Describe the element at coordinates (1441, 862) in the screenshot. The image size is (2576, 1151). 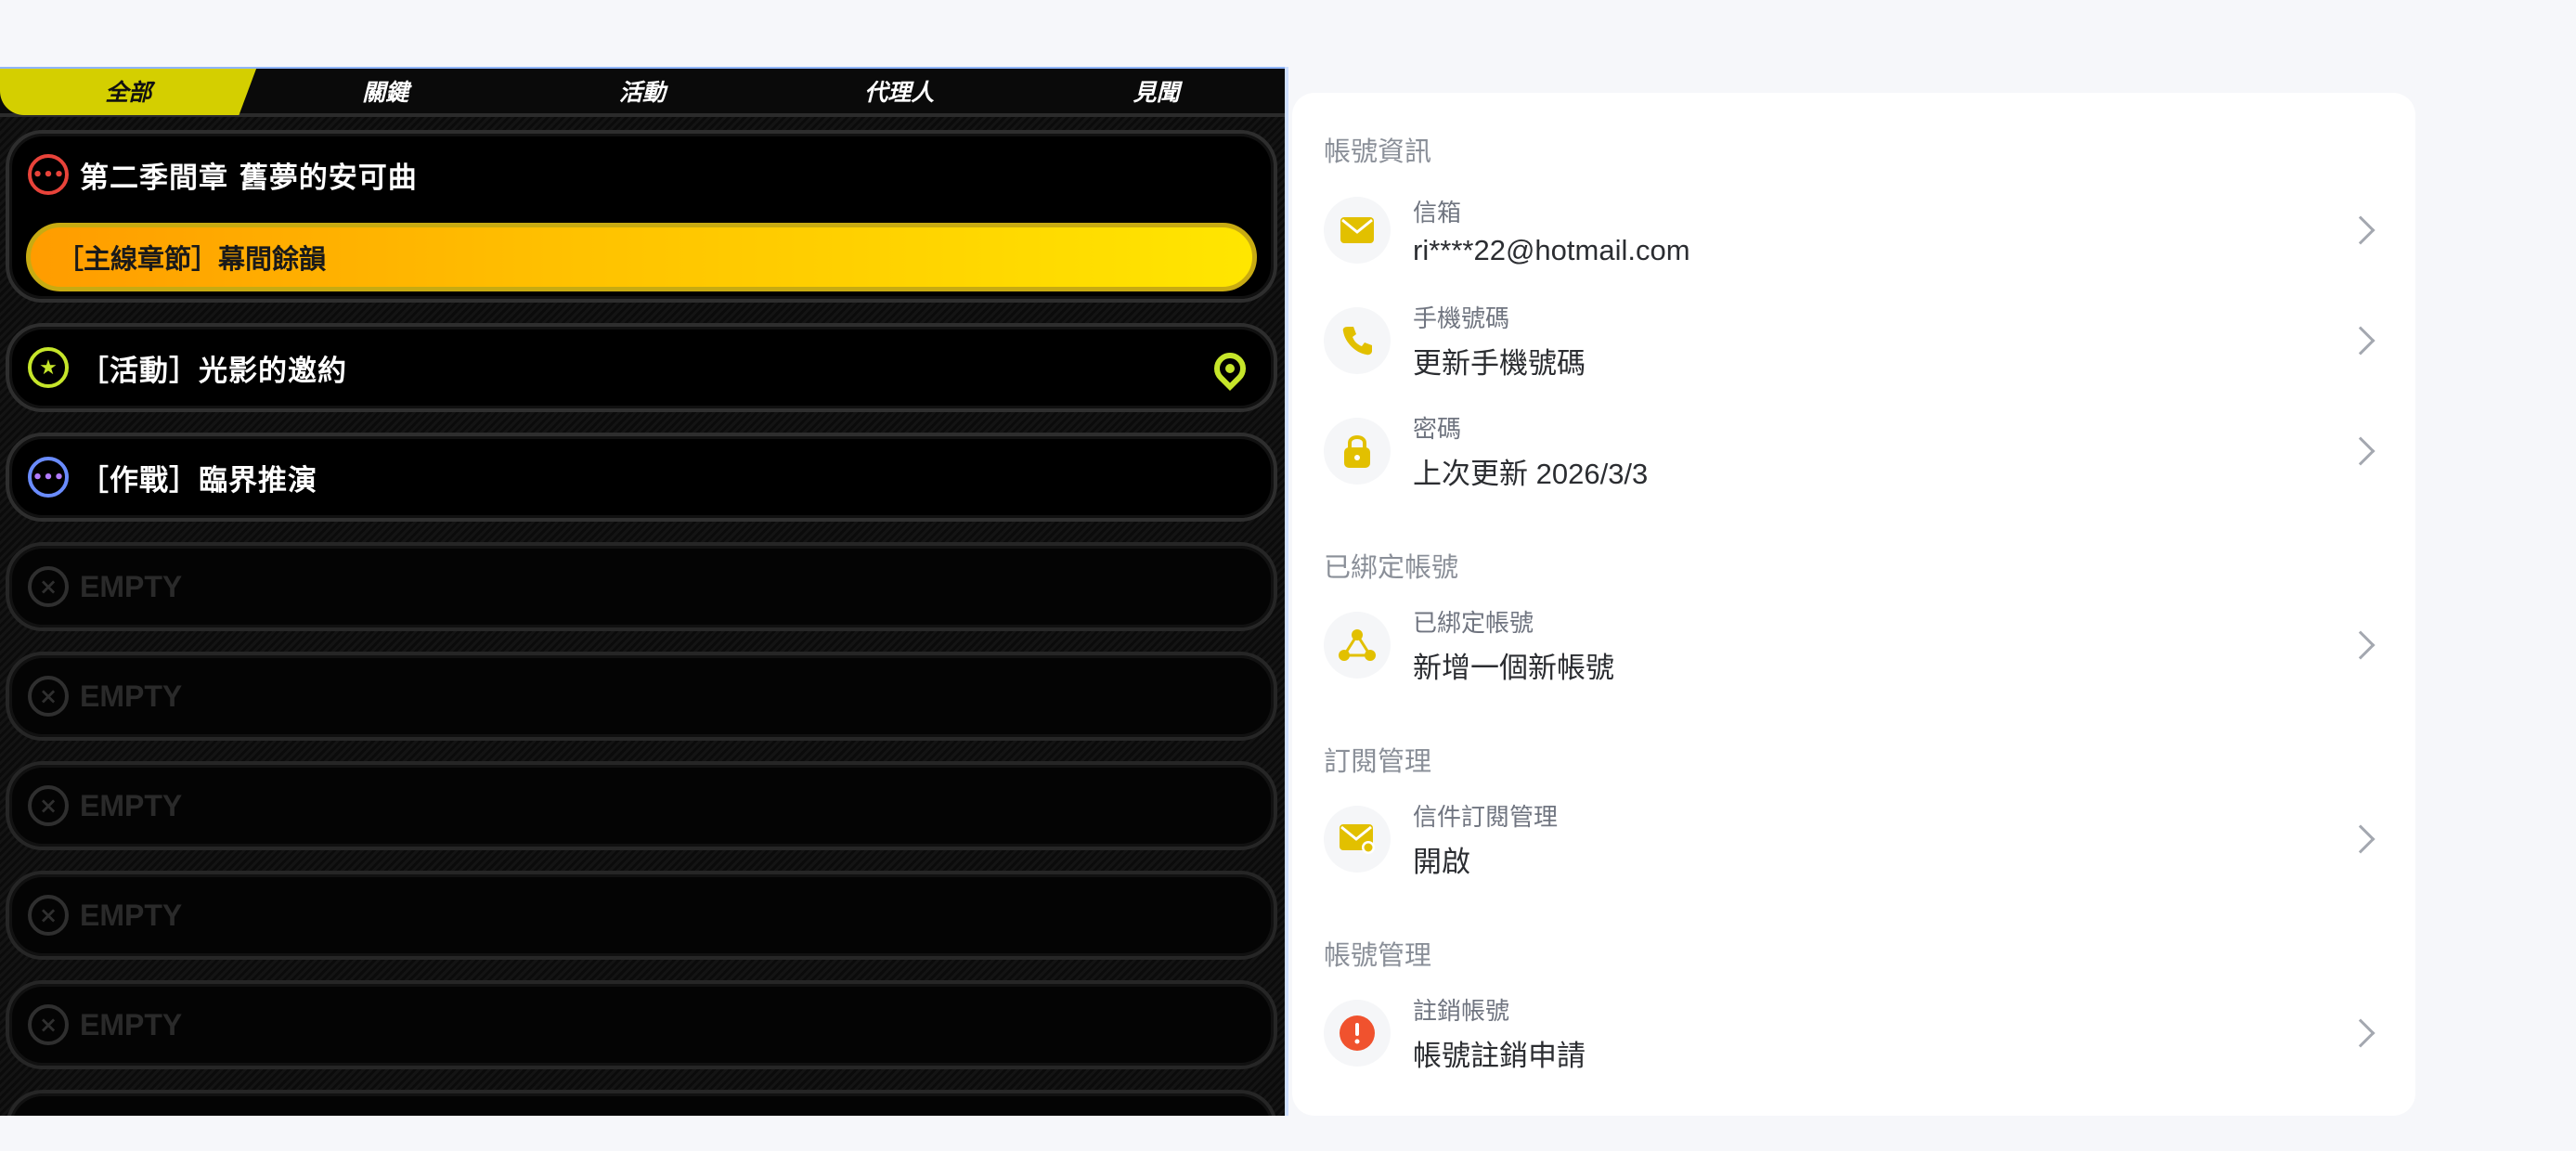
I see `mail-subscription-value: 開啟` at that location.